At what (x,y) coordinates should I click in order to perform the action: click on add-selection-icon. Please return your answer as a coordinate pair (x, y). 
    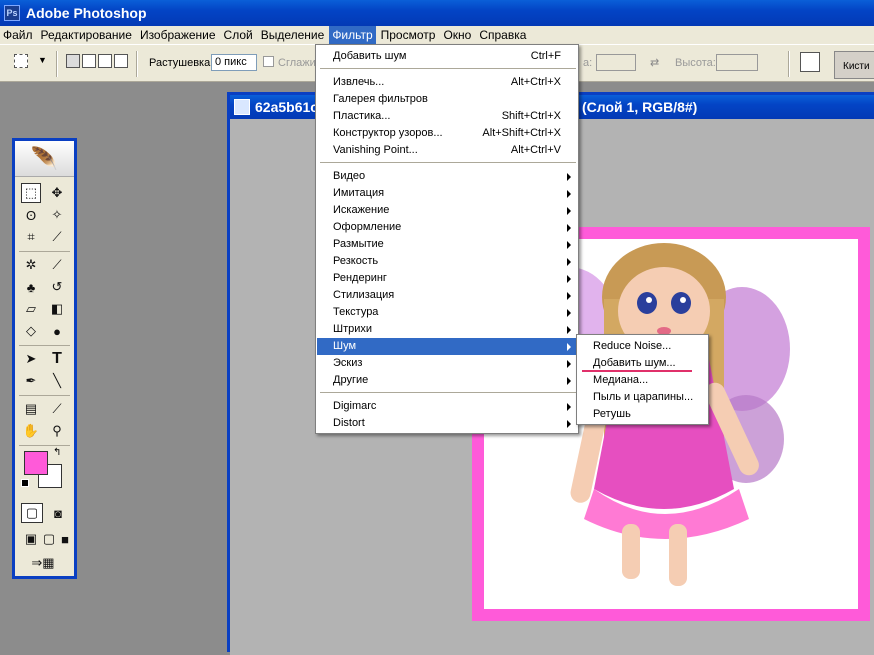
    Looking at the image, I should click on (89, 61).